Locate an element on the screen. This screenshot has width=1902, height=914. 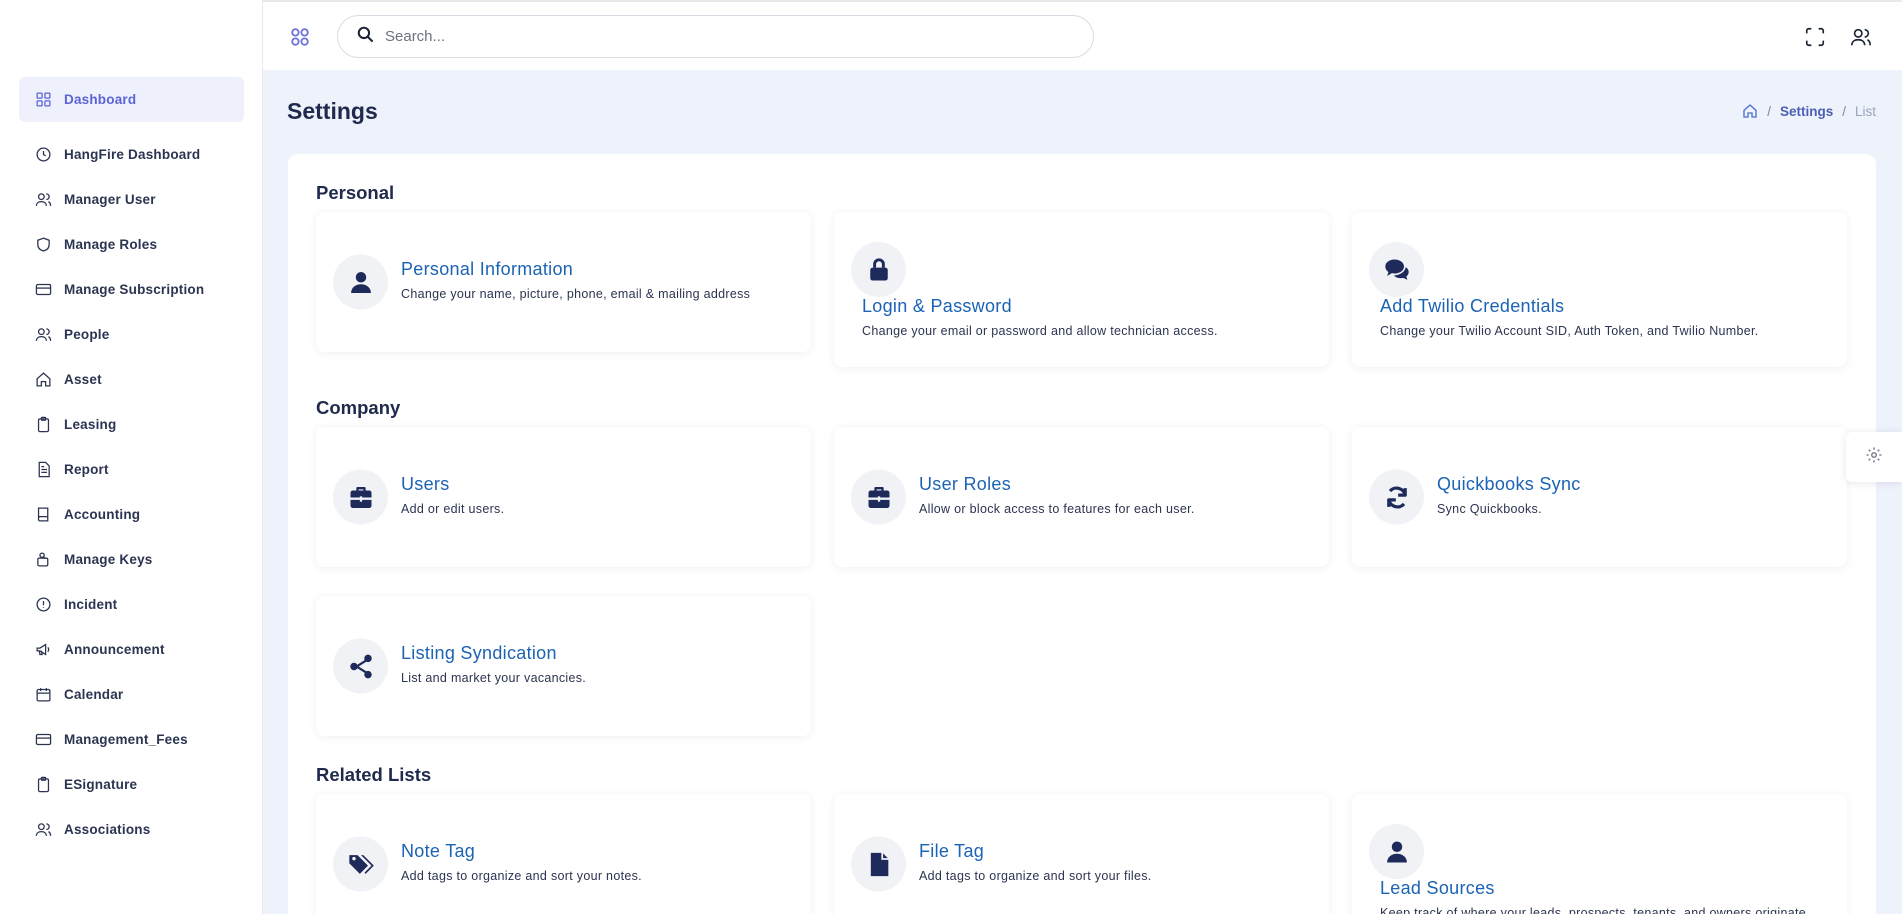
sidebar-item-label: Management_Fees is located at coordinates (126, 739).